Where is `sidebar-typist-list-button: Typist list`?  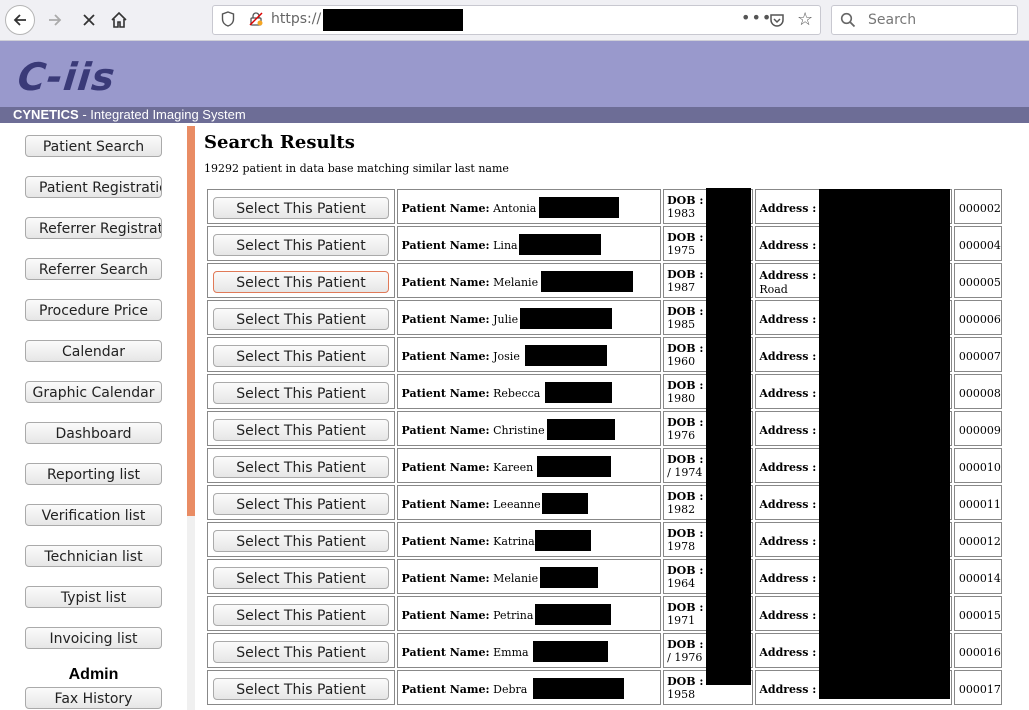 sidebar-typist-list-button: Typist list is located at coordinates (93, 597).